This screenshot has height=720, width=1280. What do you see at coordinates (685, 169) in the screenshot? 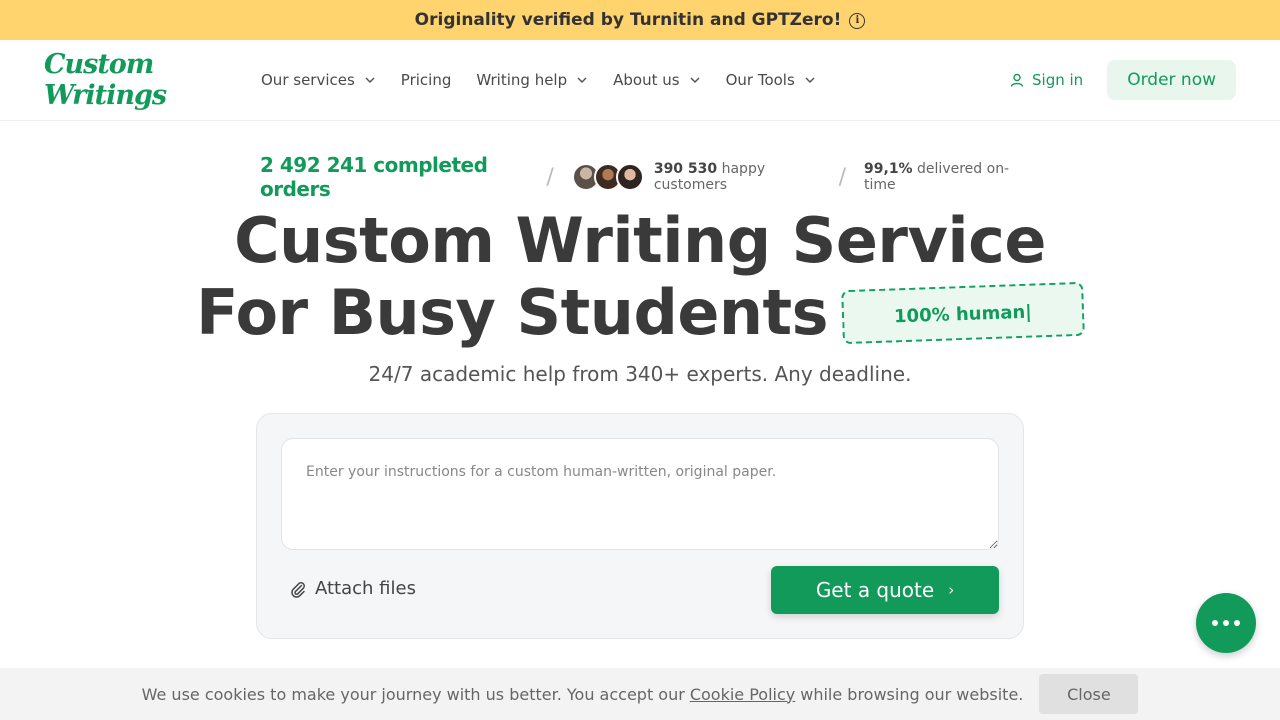
I see `customers-count: 390 530` at bounding box center [685, 169].